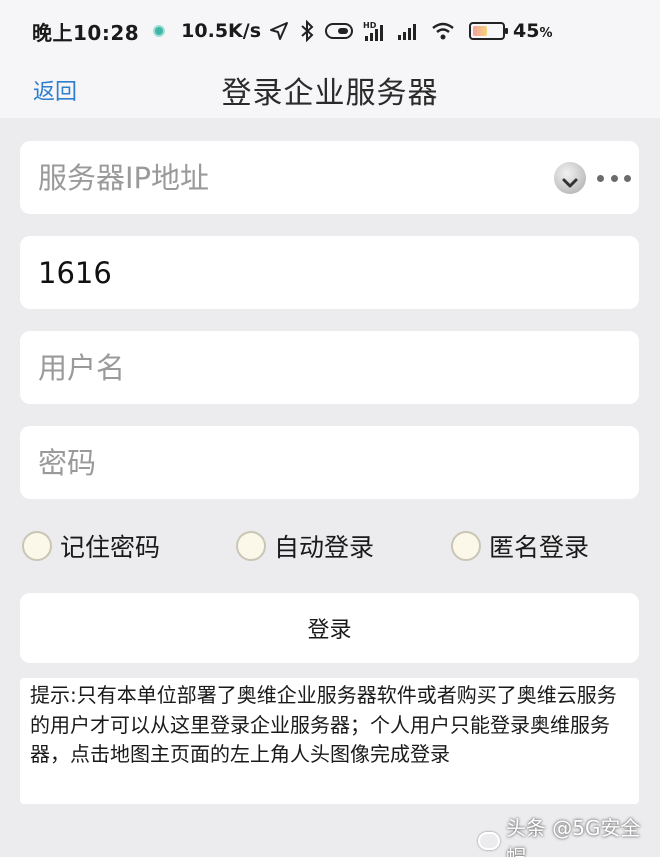 This screenshot has width=660, height=857. What do you see at coordinates (307, 31) in the screenshot?
I see `bluetooth-icon` at bounding box center [307, 31].